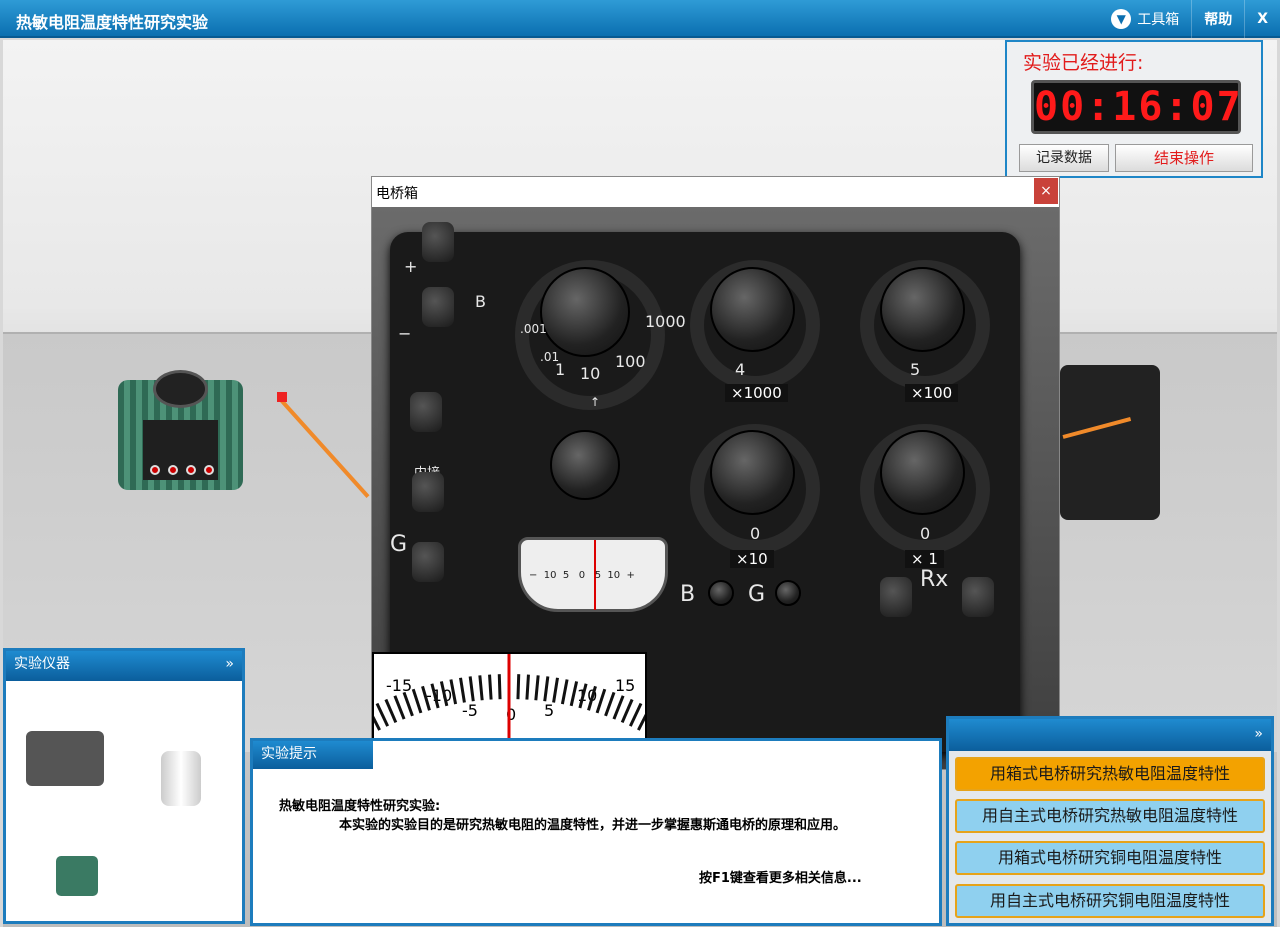 The width and height of the screenshot is (1280, 927). I want to click on instruments-header: 实验仪器 », so click(124, 666).